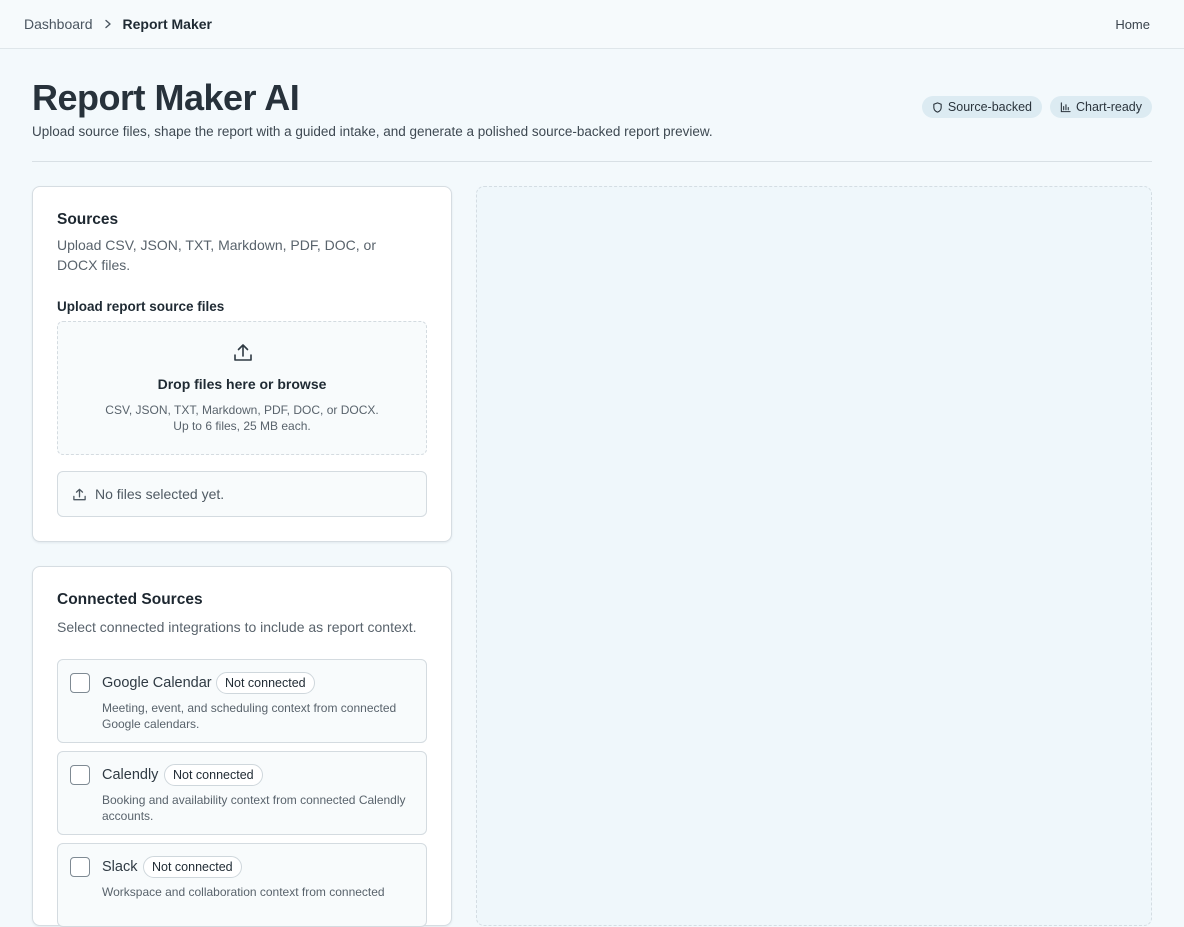  Describe the element at coordinates (118, 24) in the screenshot. I see `breadcrumb: Dashboard Report Maker` at that location.